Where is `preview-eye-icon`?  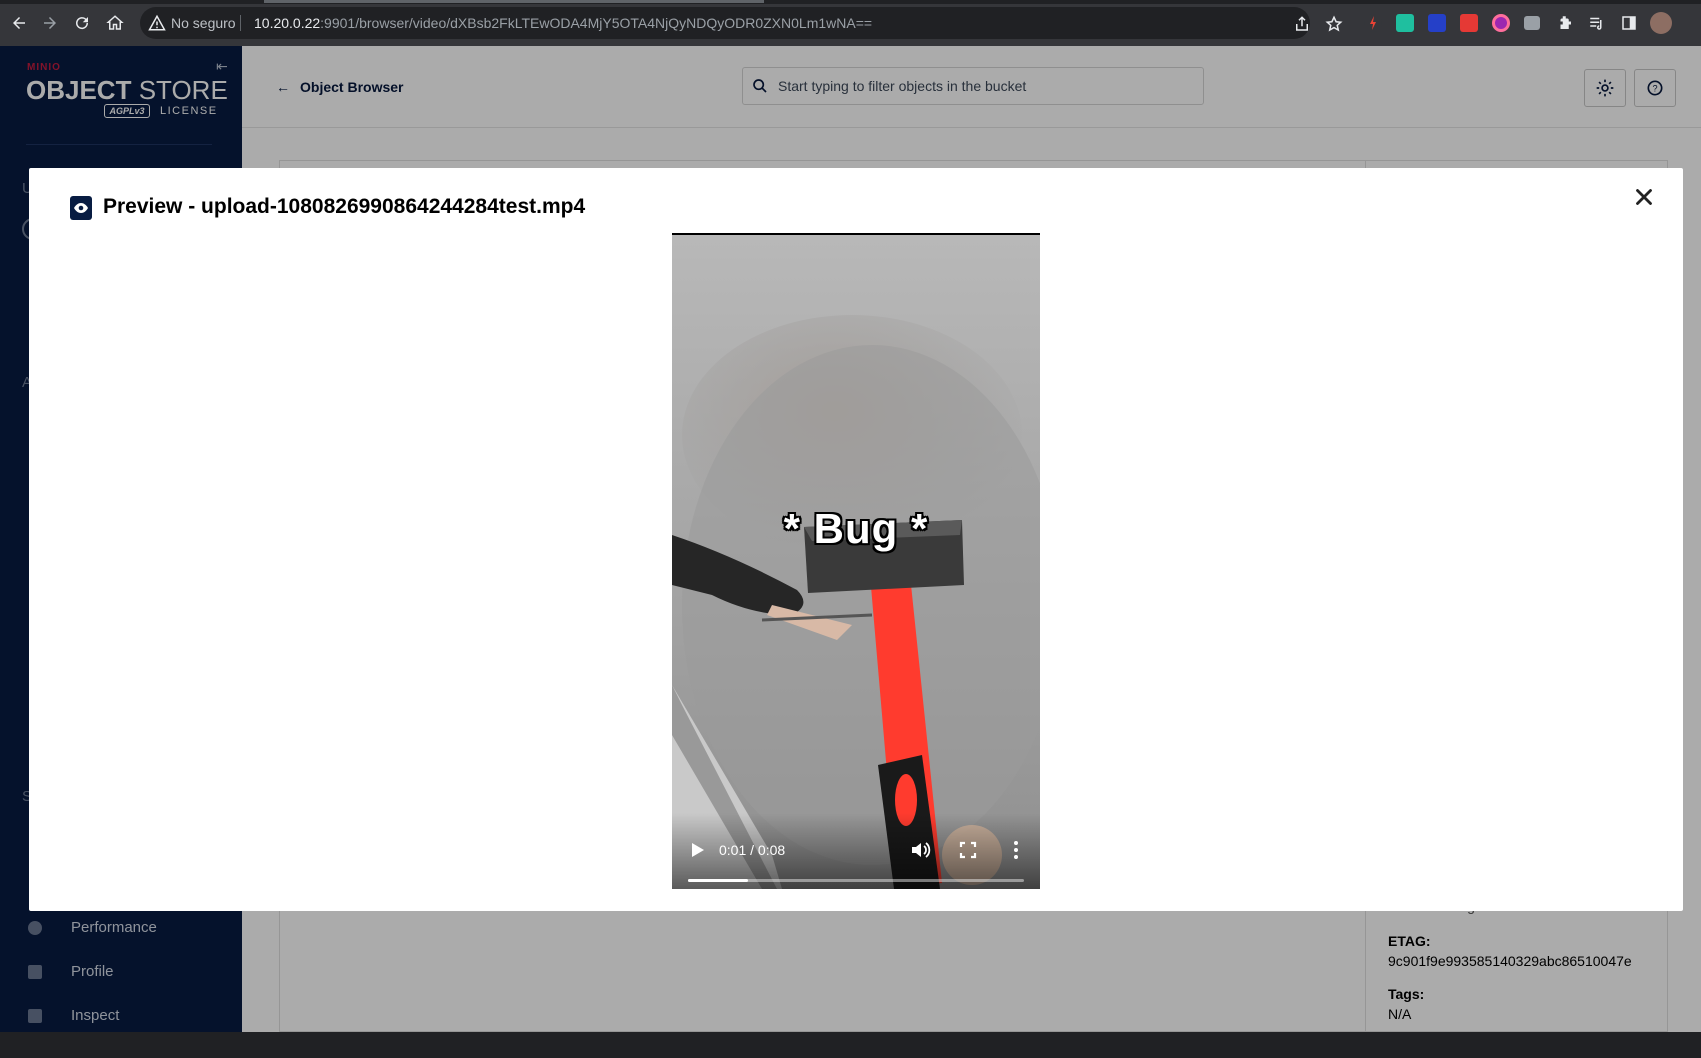
preview-eye-icon is located at coordinates (81, 208).